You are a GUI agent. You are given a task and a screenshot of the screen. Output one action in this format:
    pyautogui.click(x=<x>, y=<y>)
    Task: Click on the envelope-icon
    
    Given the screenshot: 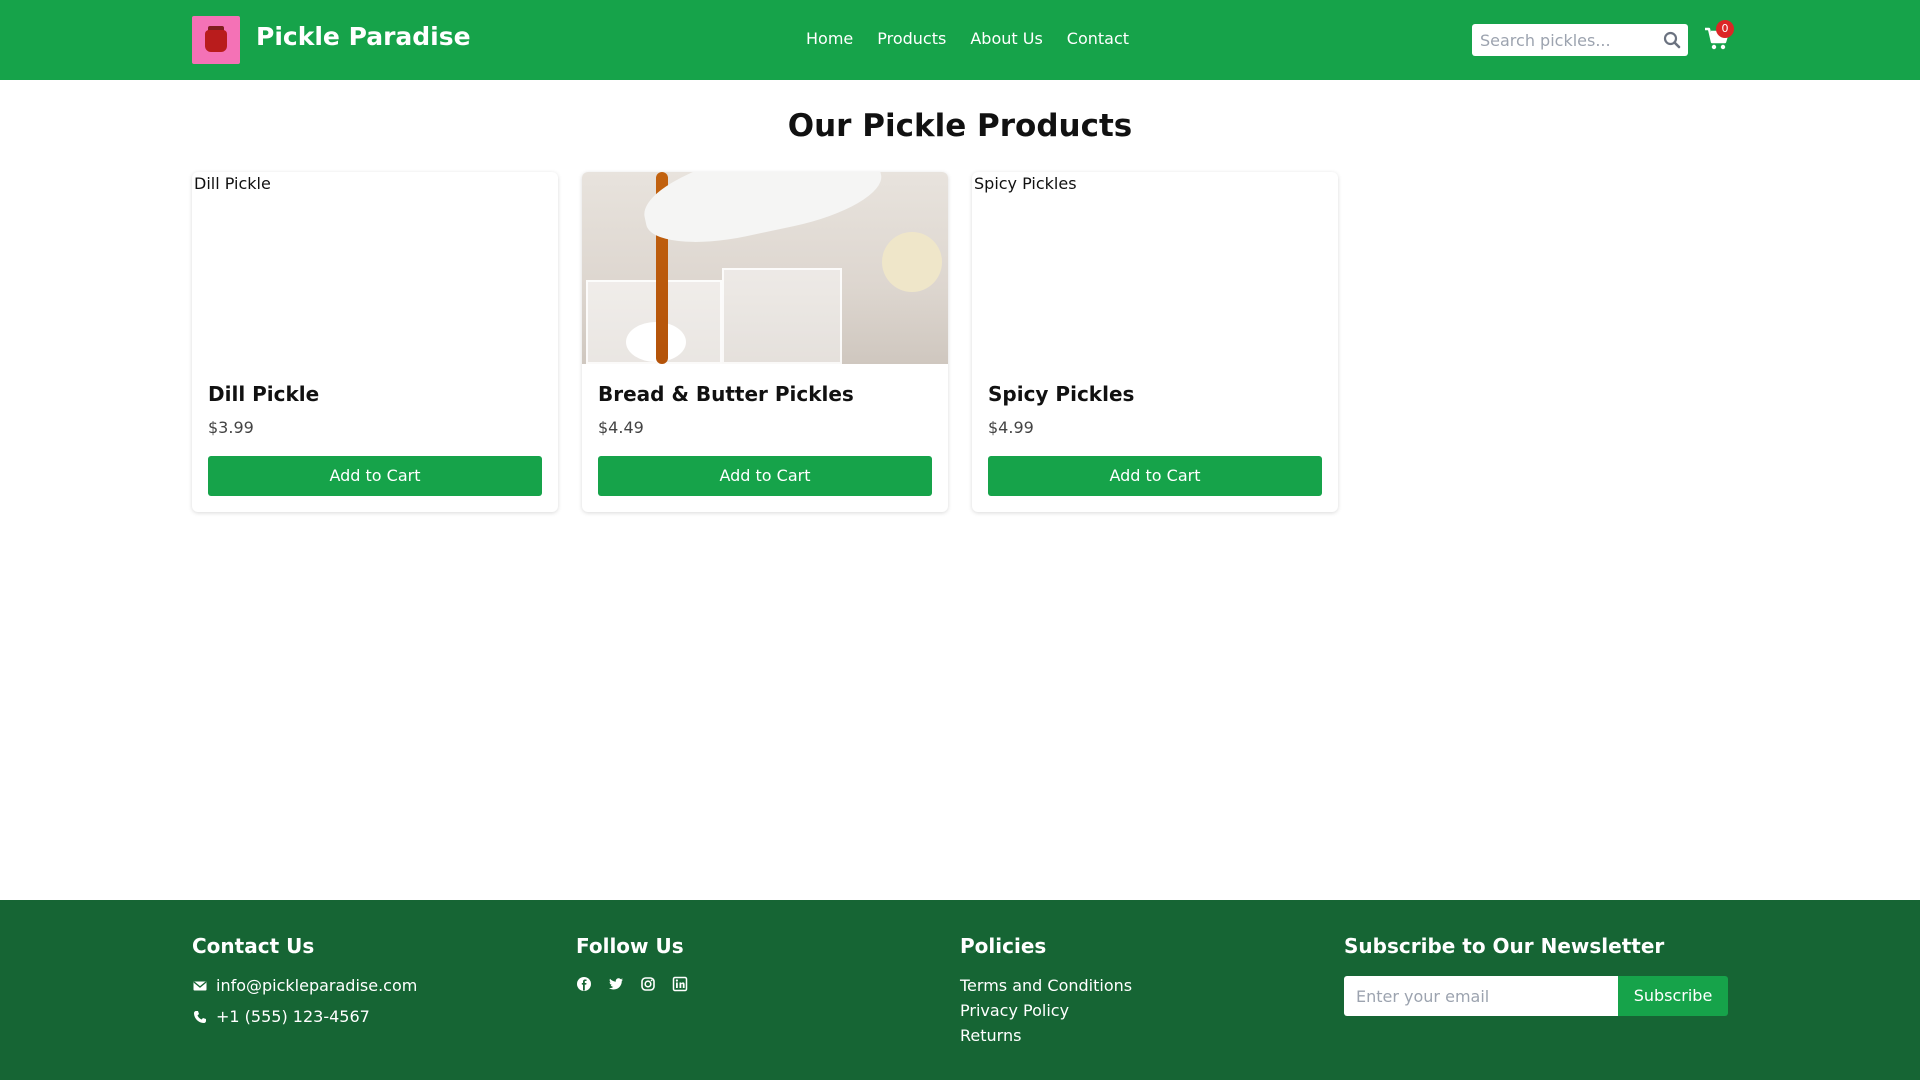 What is the action you would take?
    pyautogui.click(x=200, y=985)
    